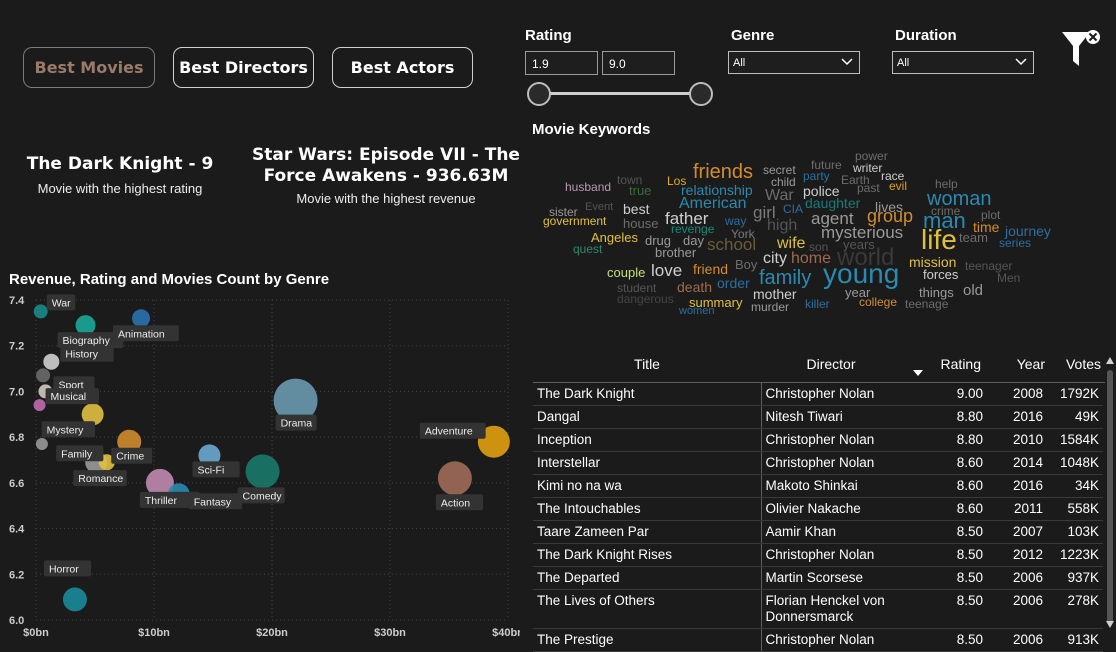  What do you see at coordinates (636, 209) in the screenshot?
I see `keyword-best: best` at bounding box center [636, 209].